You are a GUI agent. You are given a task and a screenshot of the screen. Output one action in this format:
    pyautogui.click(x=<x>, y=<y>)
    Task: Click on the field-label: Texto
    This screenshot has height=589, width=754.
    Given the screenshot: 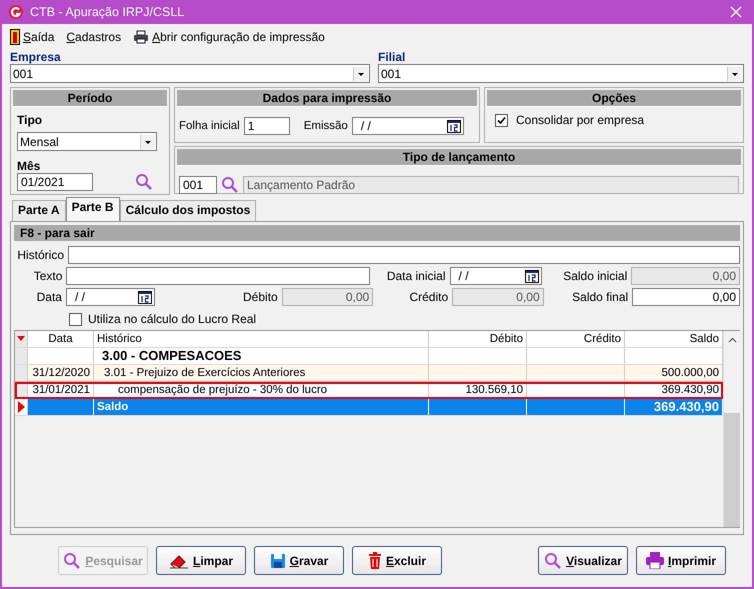 What is the action you would take?
    pyautogui.click(x=47, y=276)
    